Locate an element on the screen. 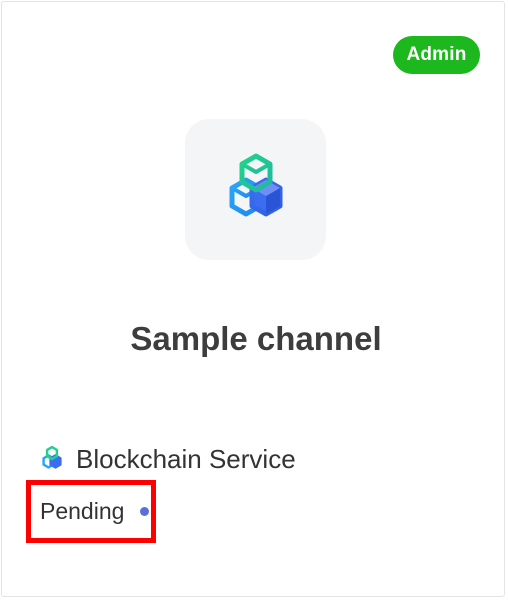 This screenshot has width=508, height=600. channel-icon-tile is located at coordinates (255, 189).